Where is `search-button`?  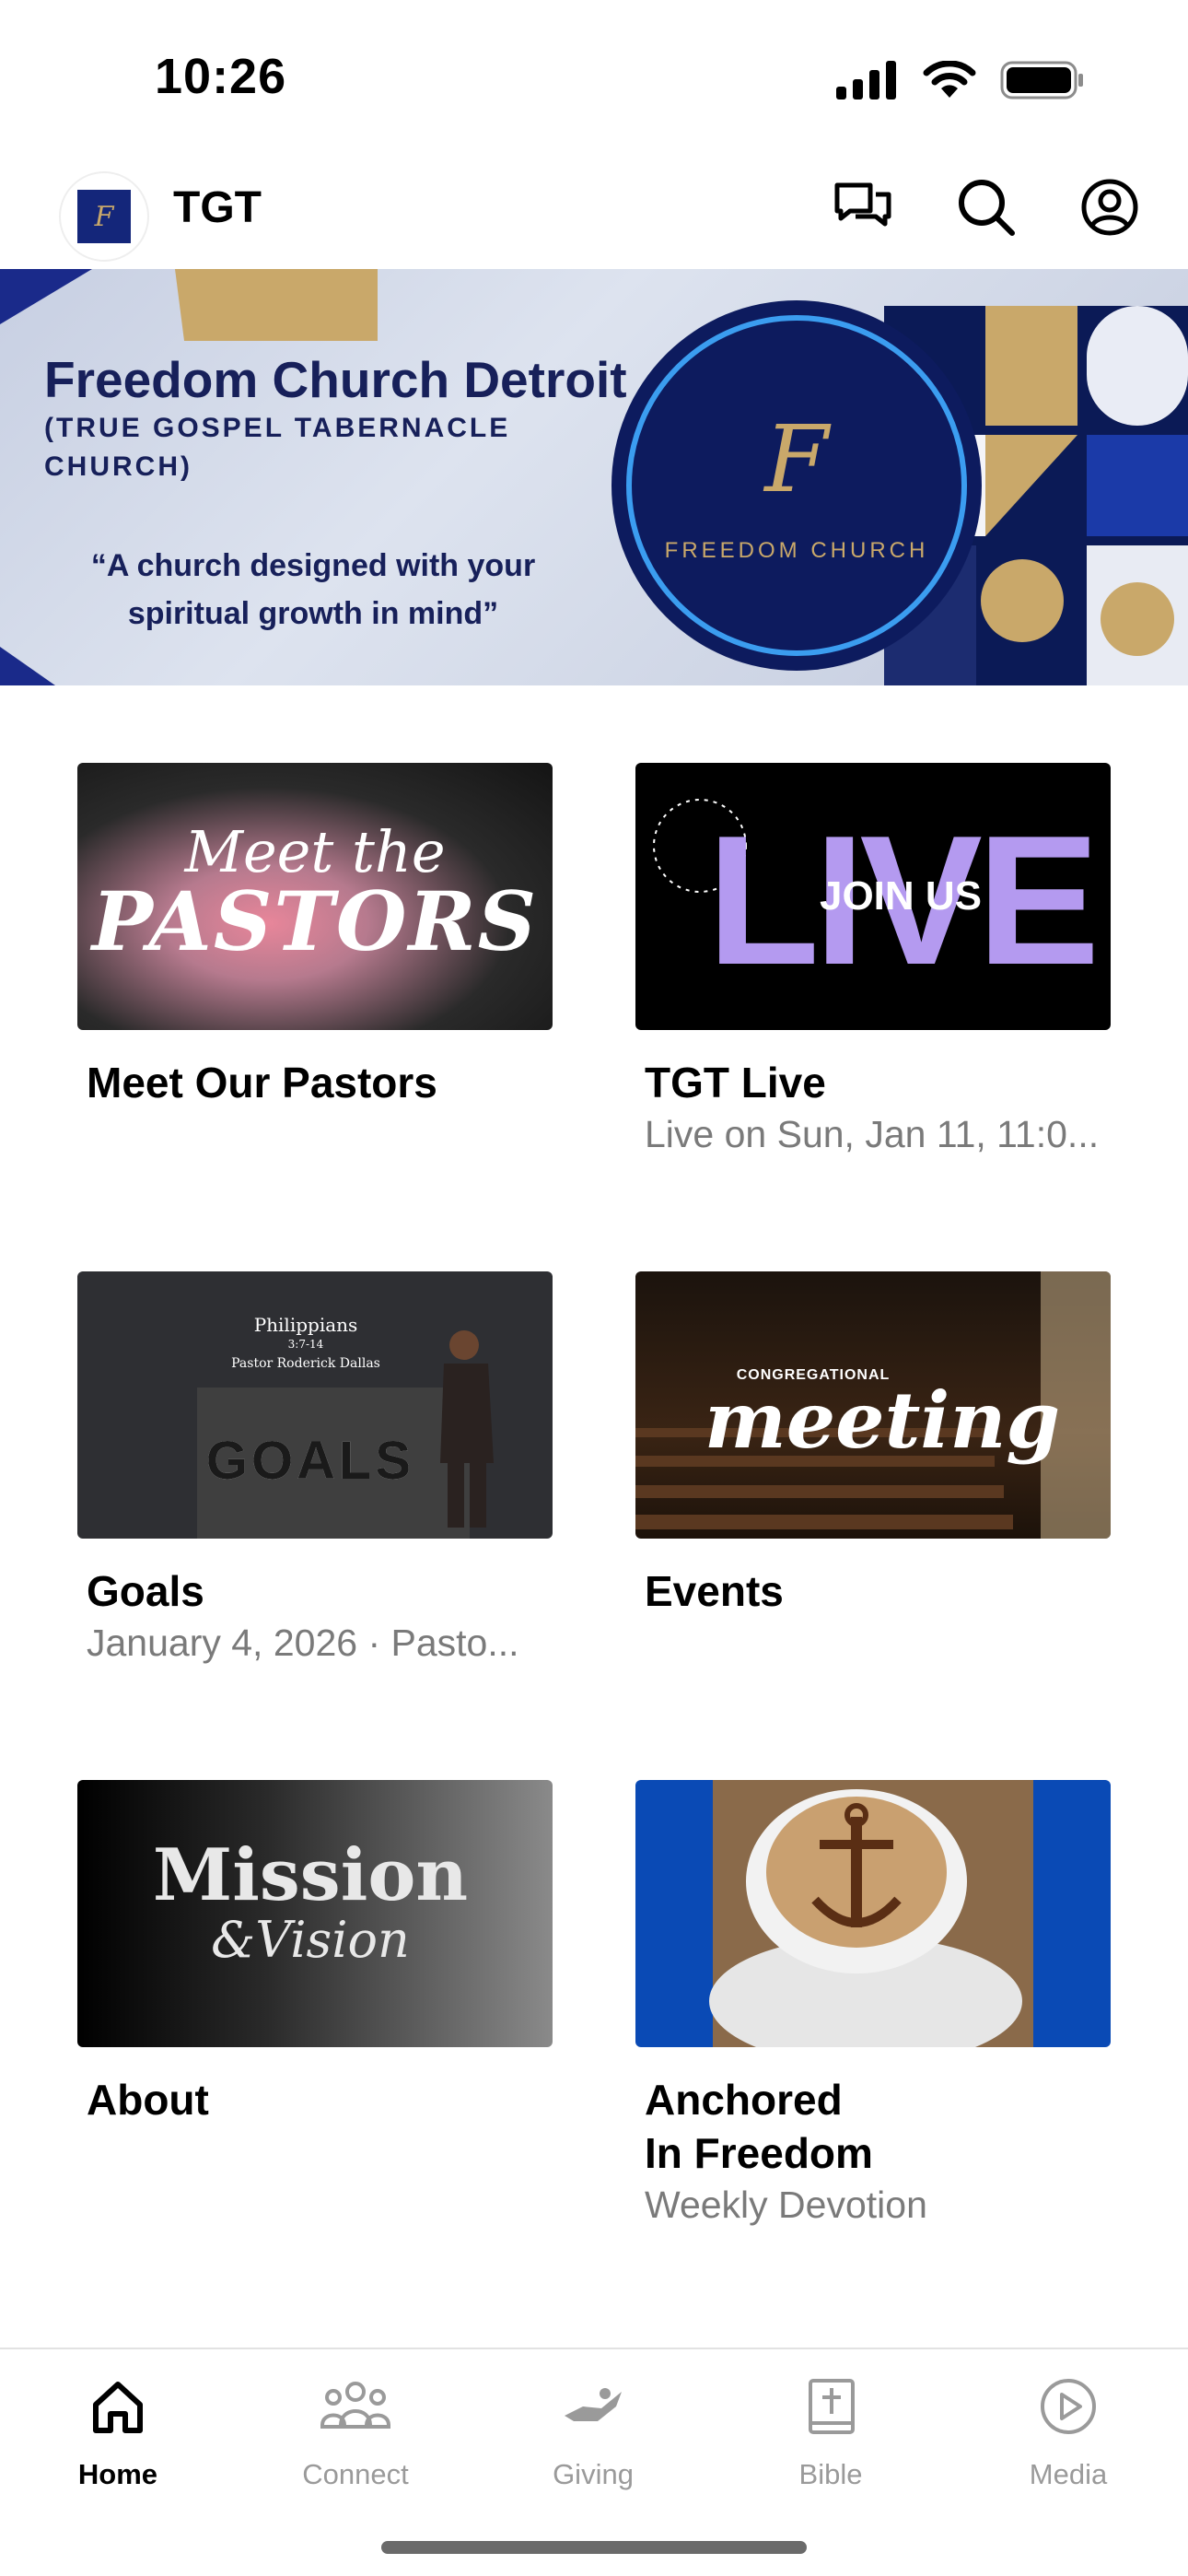
search-button is located at coordinates (986, 207).